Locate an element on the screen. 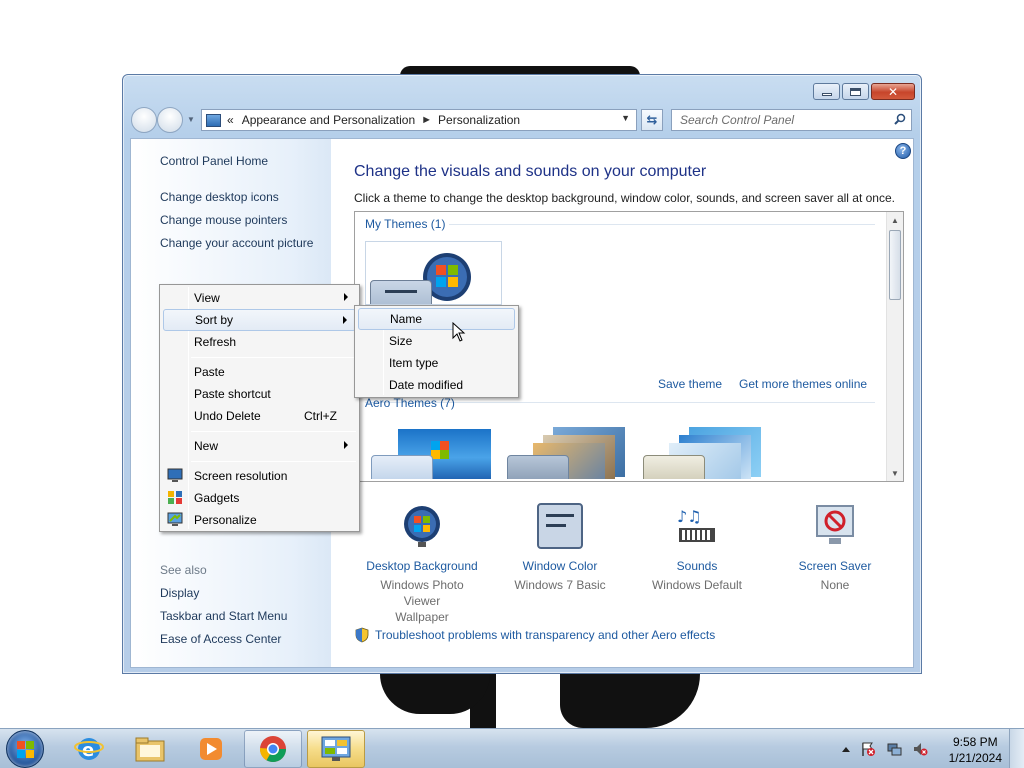  menu-item-sort-by: Sort by is located at coordinates (259, 320).